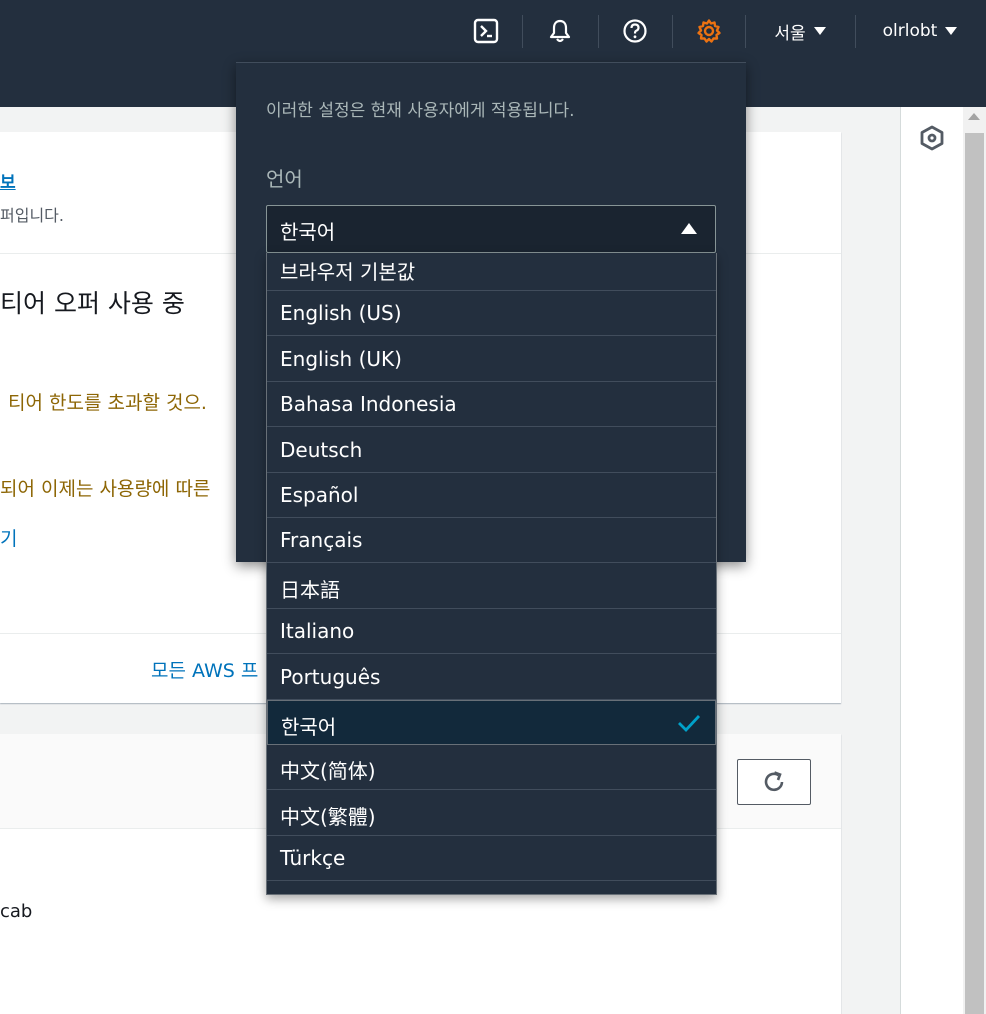 The height and width of the screenshot is (1014, 986). I want to click on language-option-label: Italiano, so click(317, 631).